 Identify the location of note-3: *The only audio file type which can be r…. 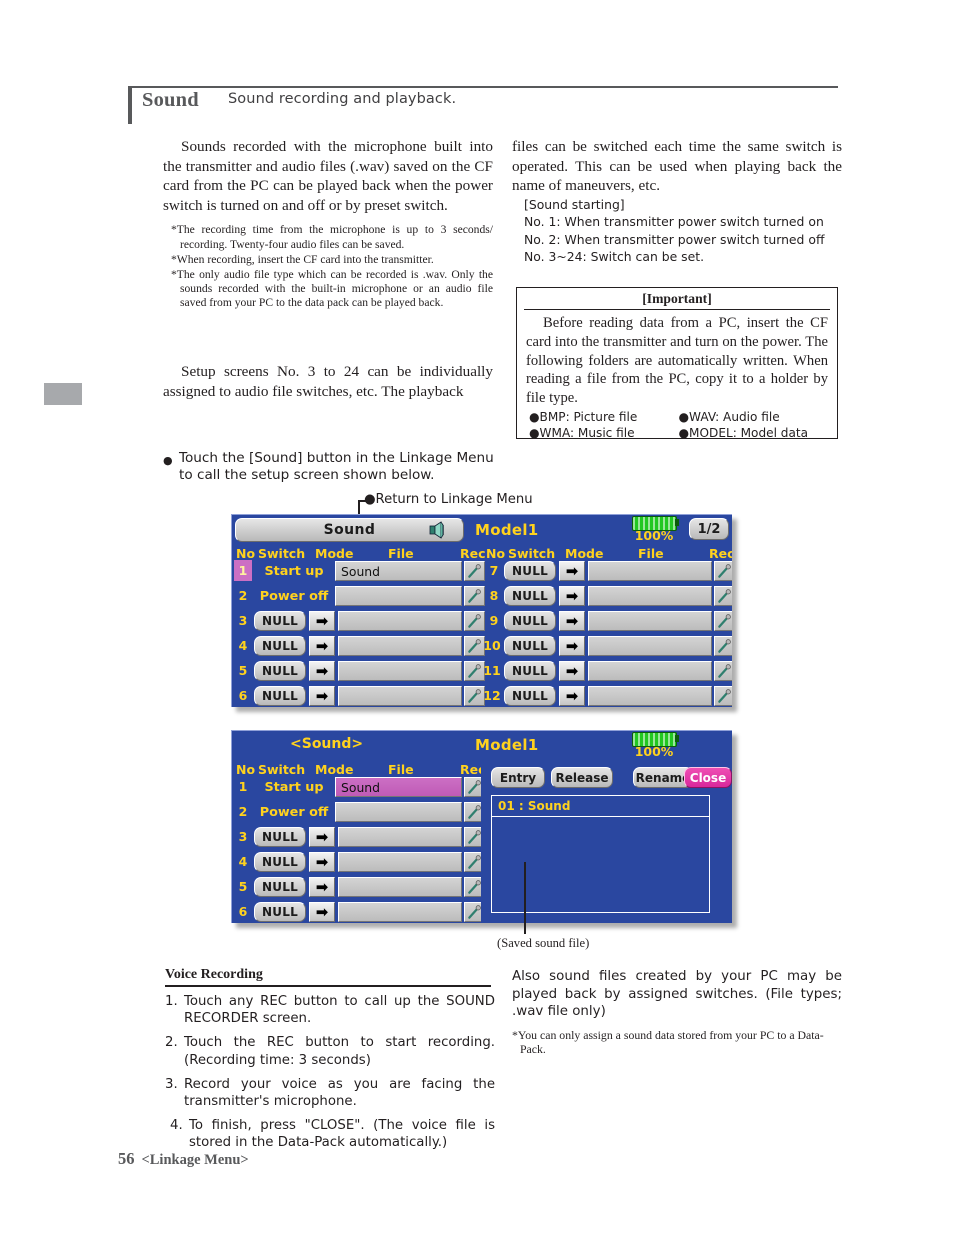
(332, 288).